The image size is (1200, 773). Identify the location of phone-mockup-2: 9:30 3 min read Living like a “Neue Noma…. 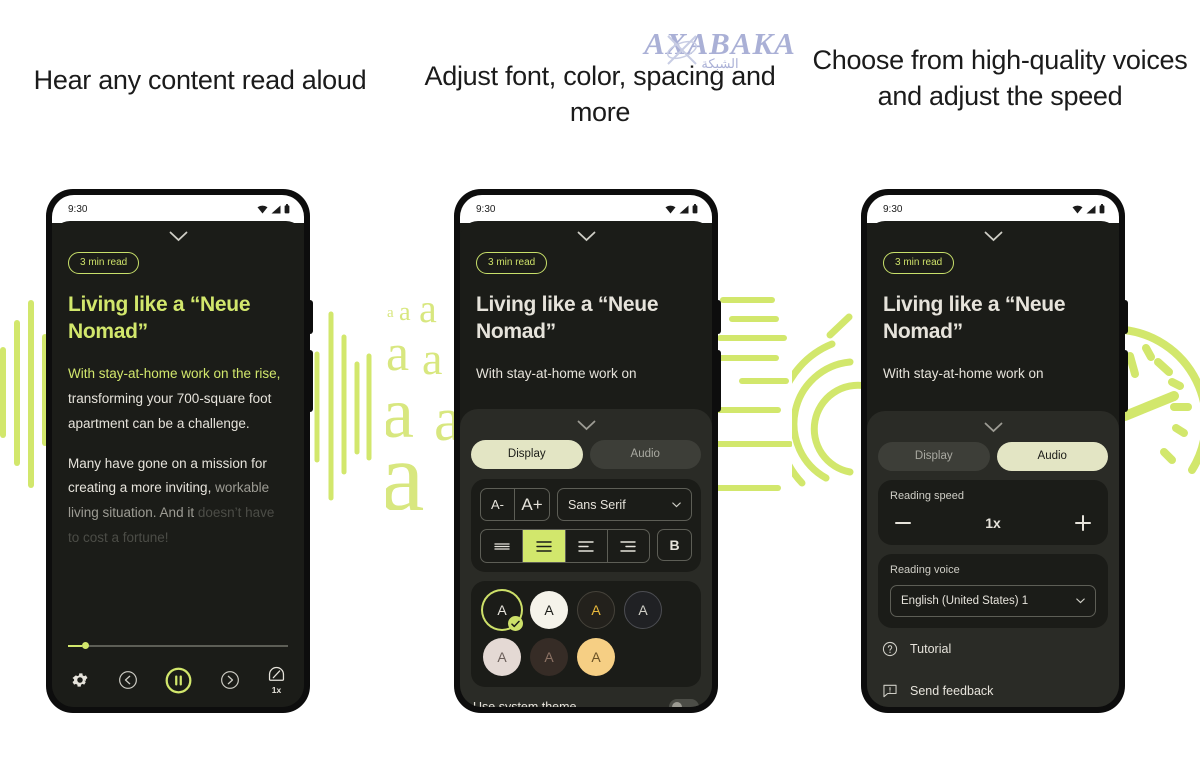
(588, 451).